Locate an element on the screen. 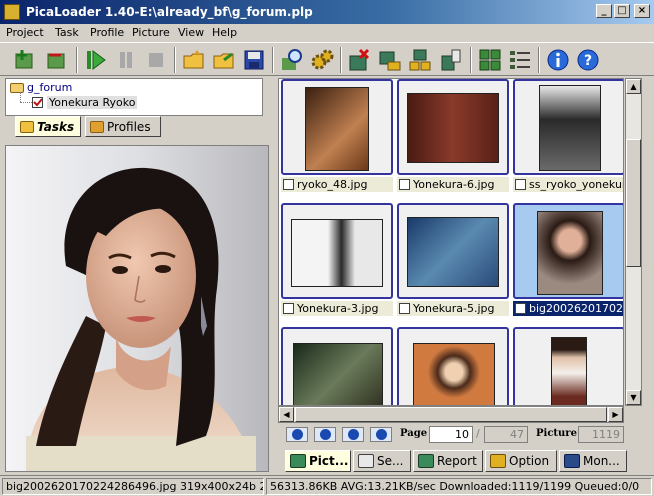 The image size is (654, 496). menu-picture: Picture is located at coordinates (151, 32).